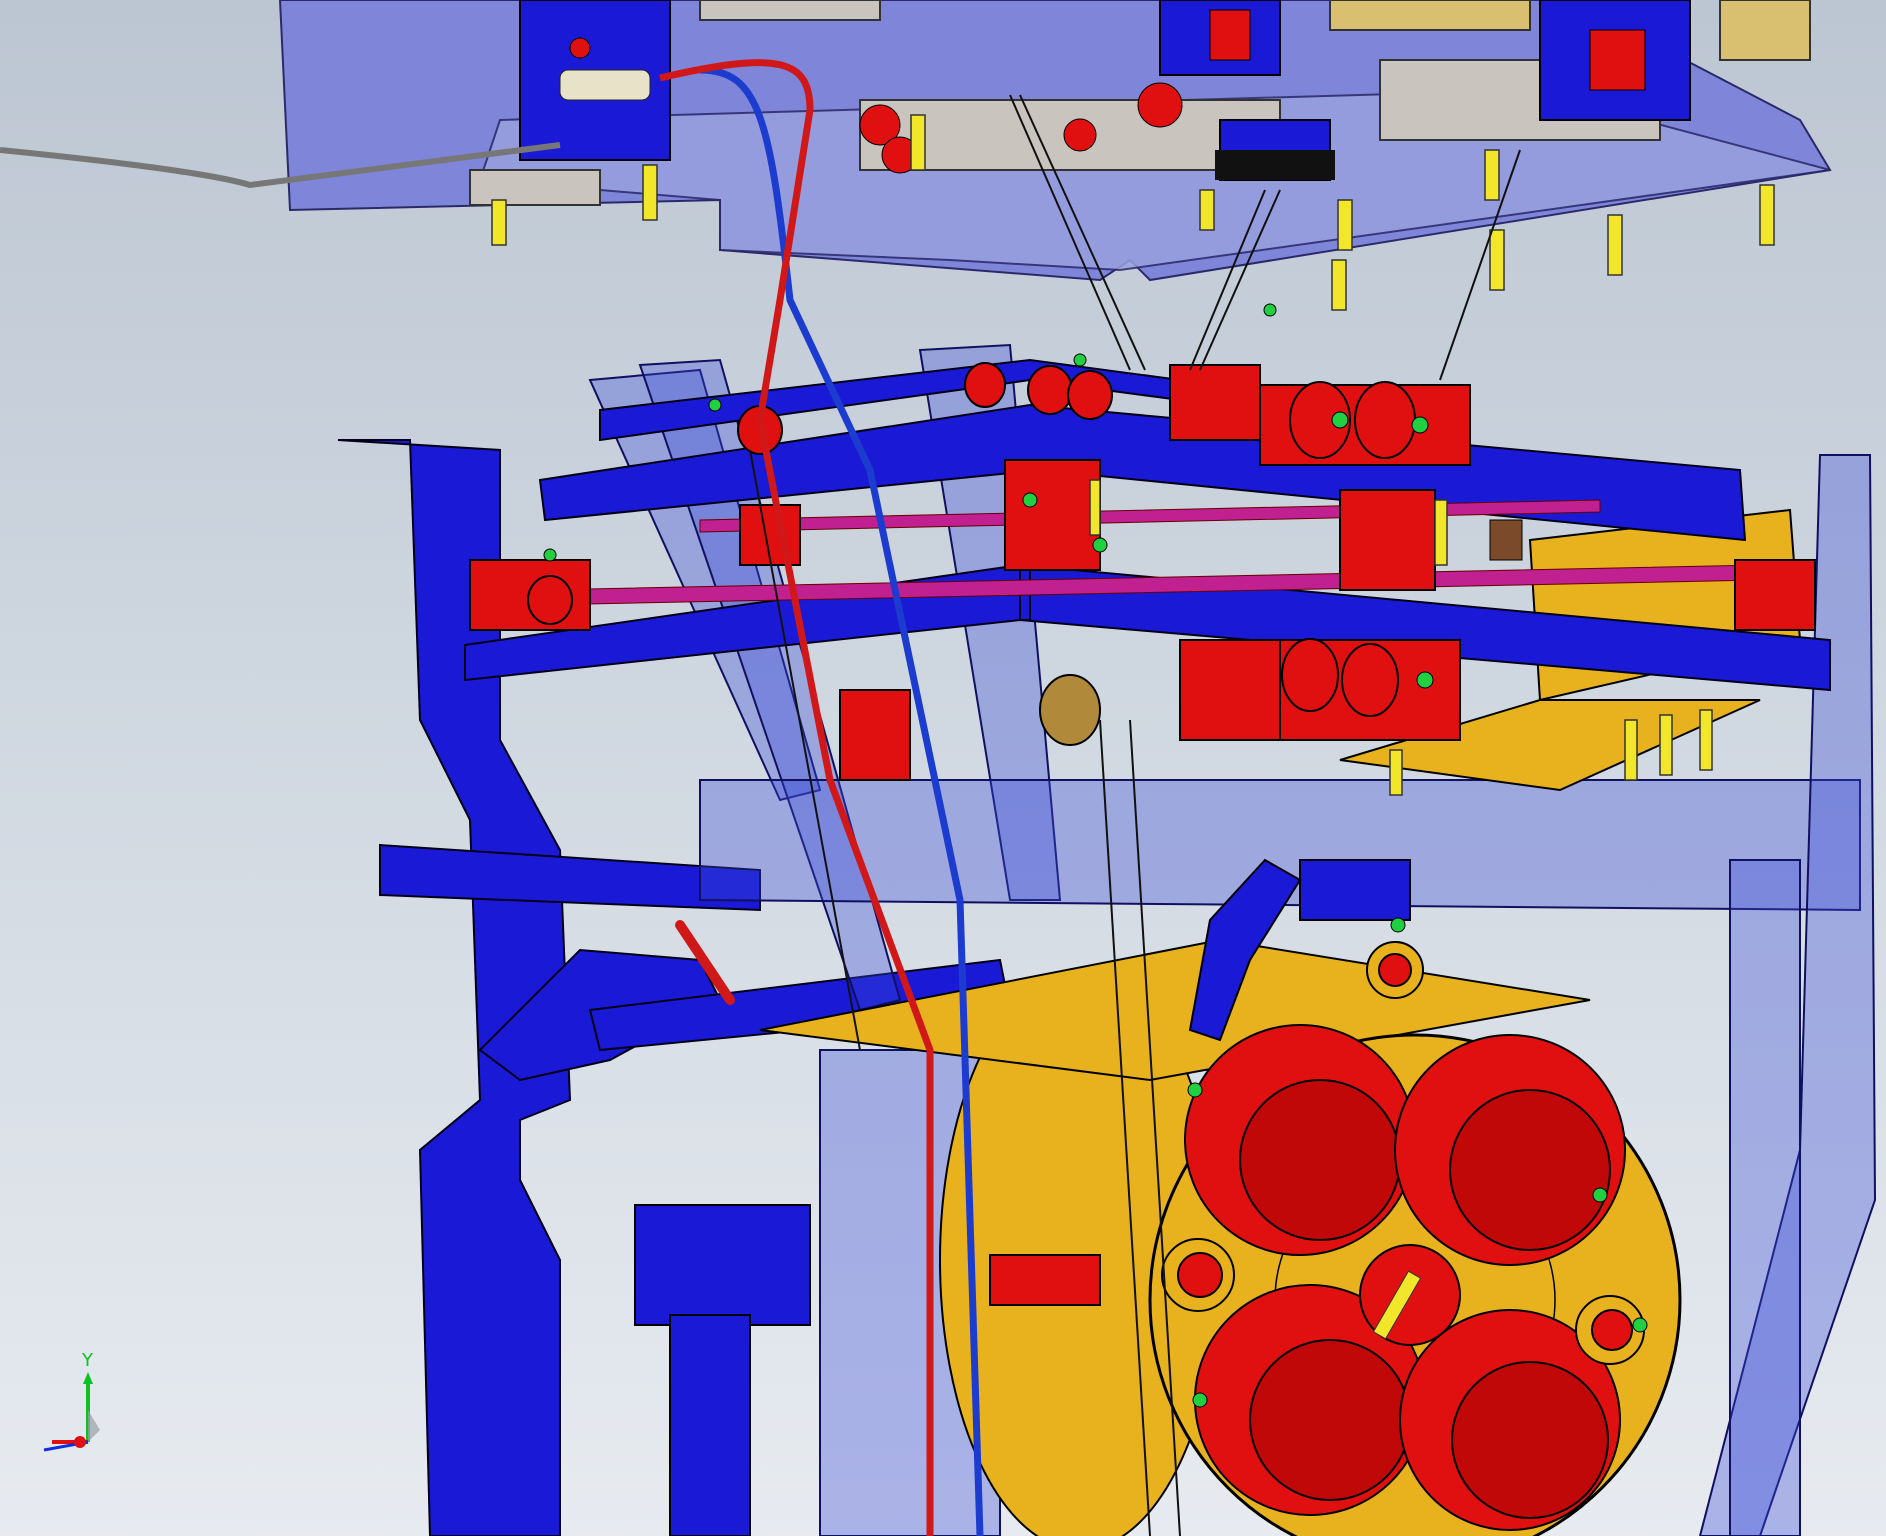 The height and width of the screenshot is (1536, 1886). What do you see at coordinates (71, 1401) in the screenshot?
I see `axis-triad: Y` at bounding box center [71, 1401].